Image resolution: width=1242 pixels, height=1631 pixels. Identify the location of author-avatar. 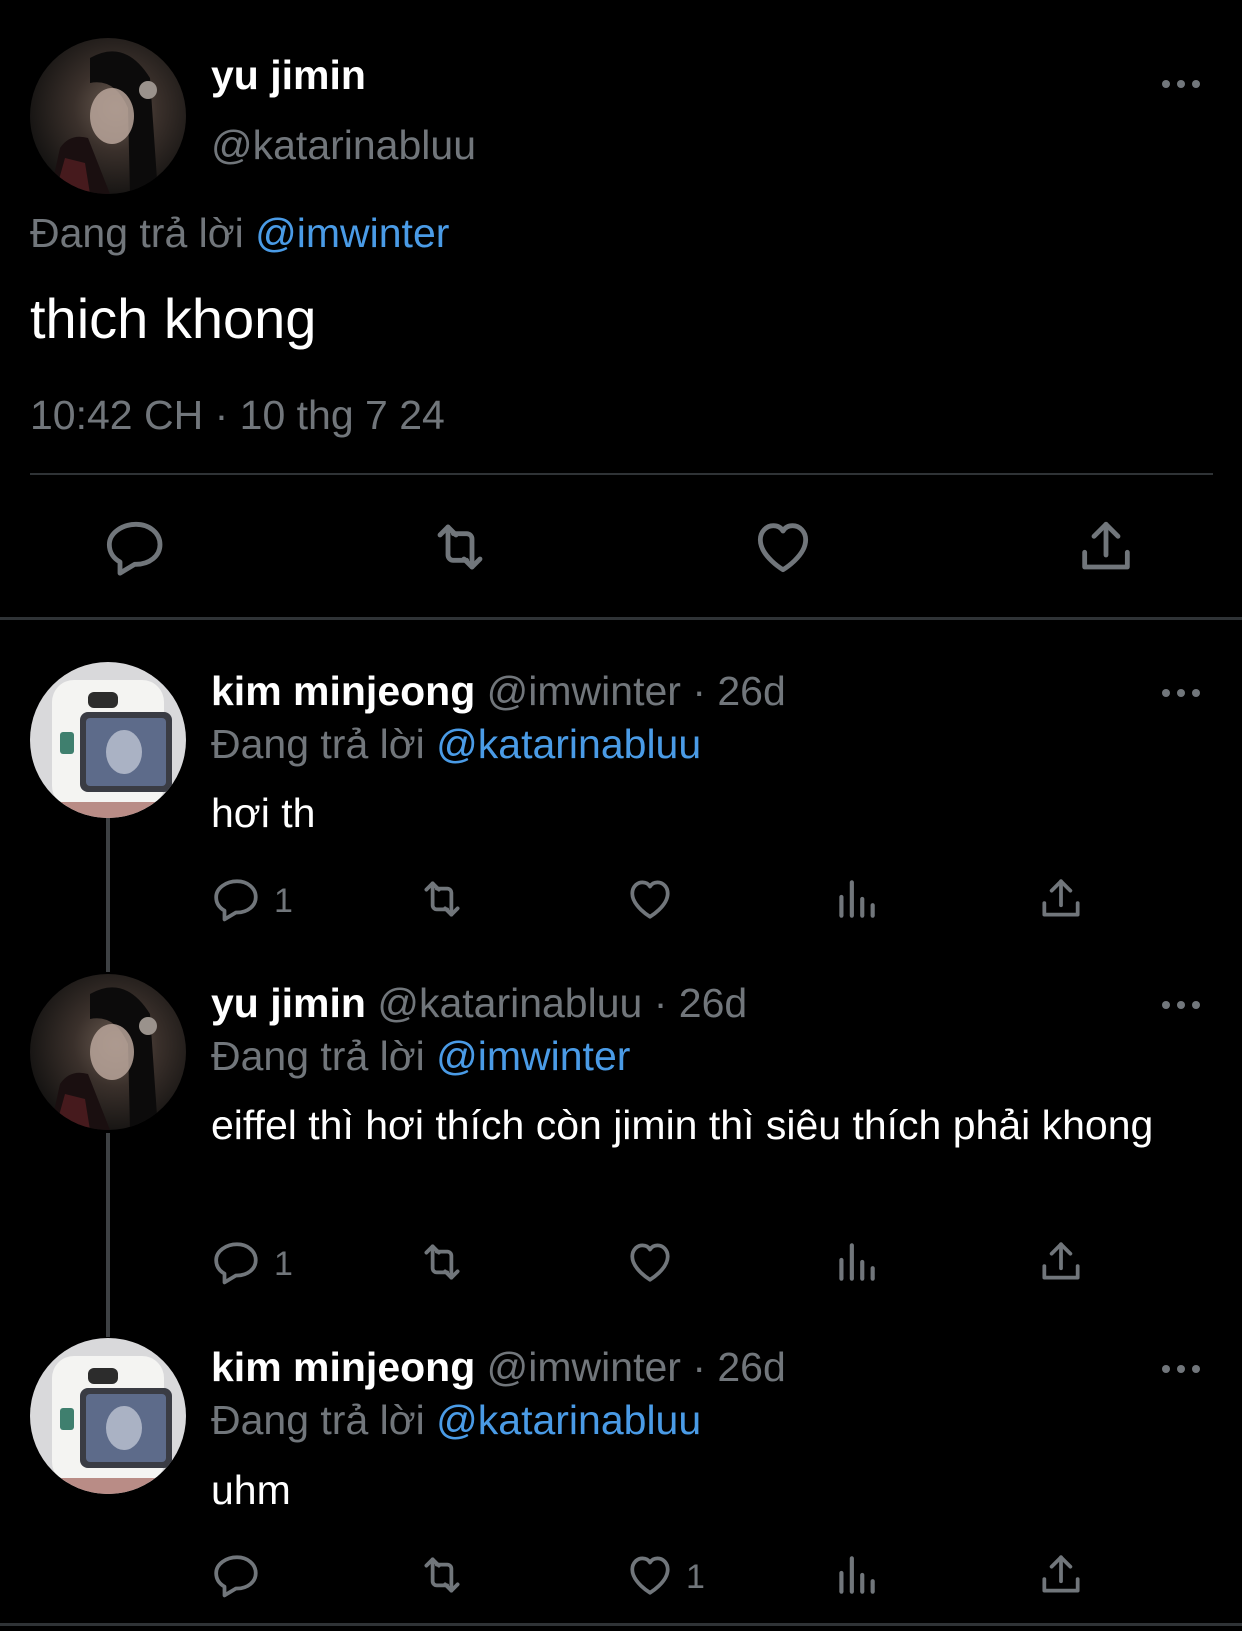
(108, 116).